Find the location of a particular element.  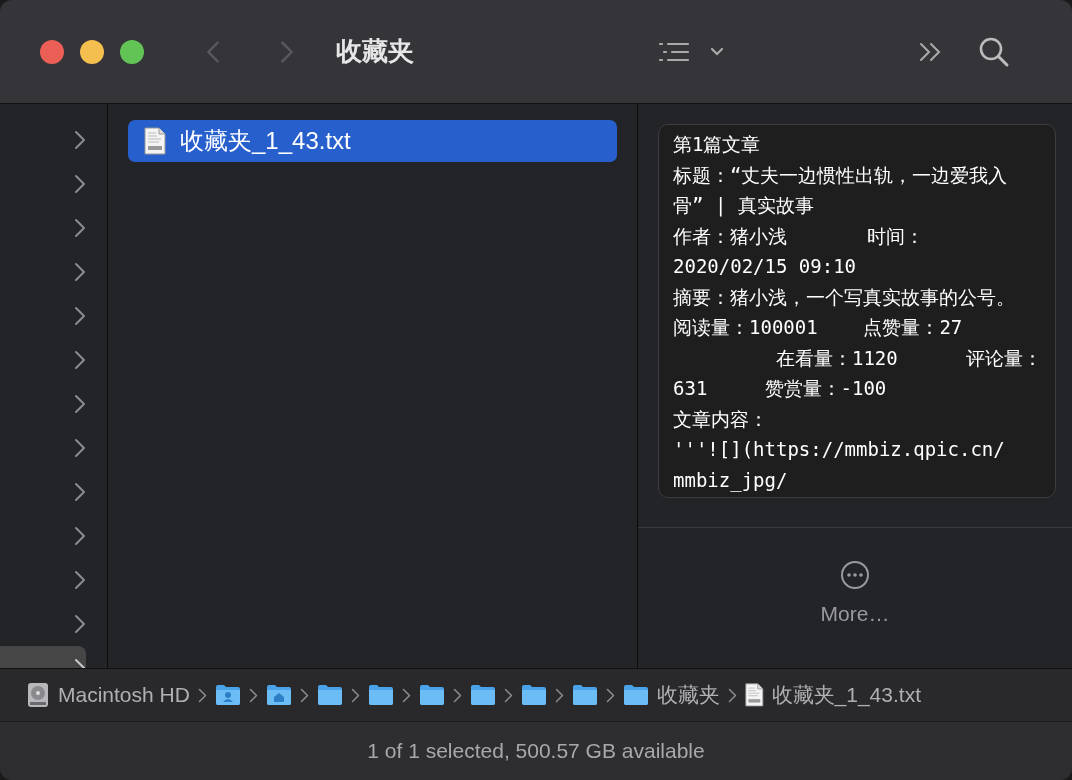

path-item: 收藏夹_1_43.txt is located at coordinates (832, 695).